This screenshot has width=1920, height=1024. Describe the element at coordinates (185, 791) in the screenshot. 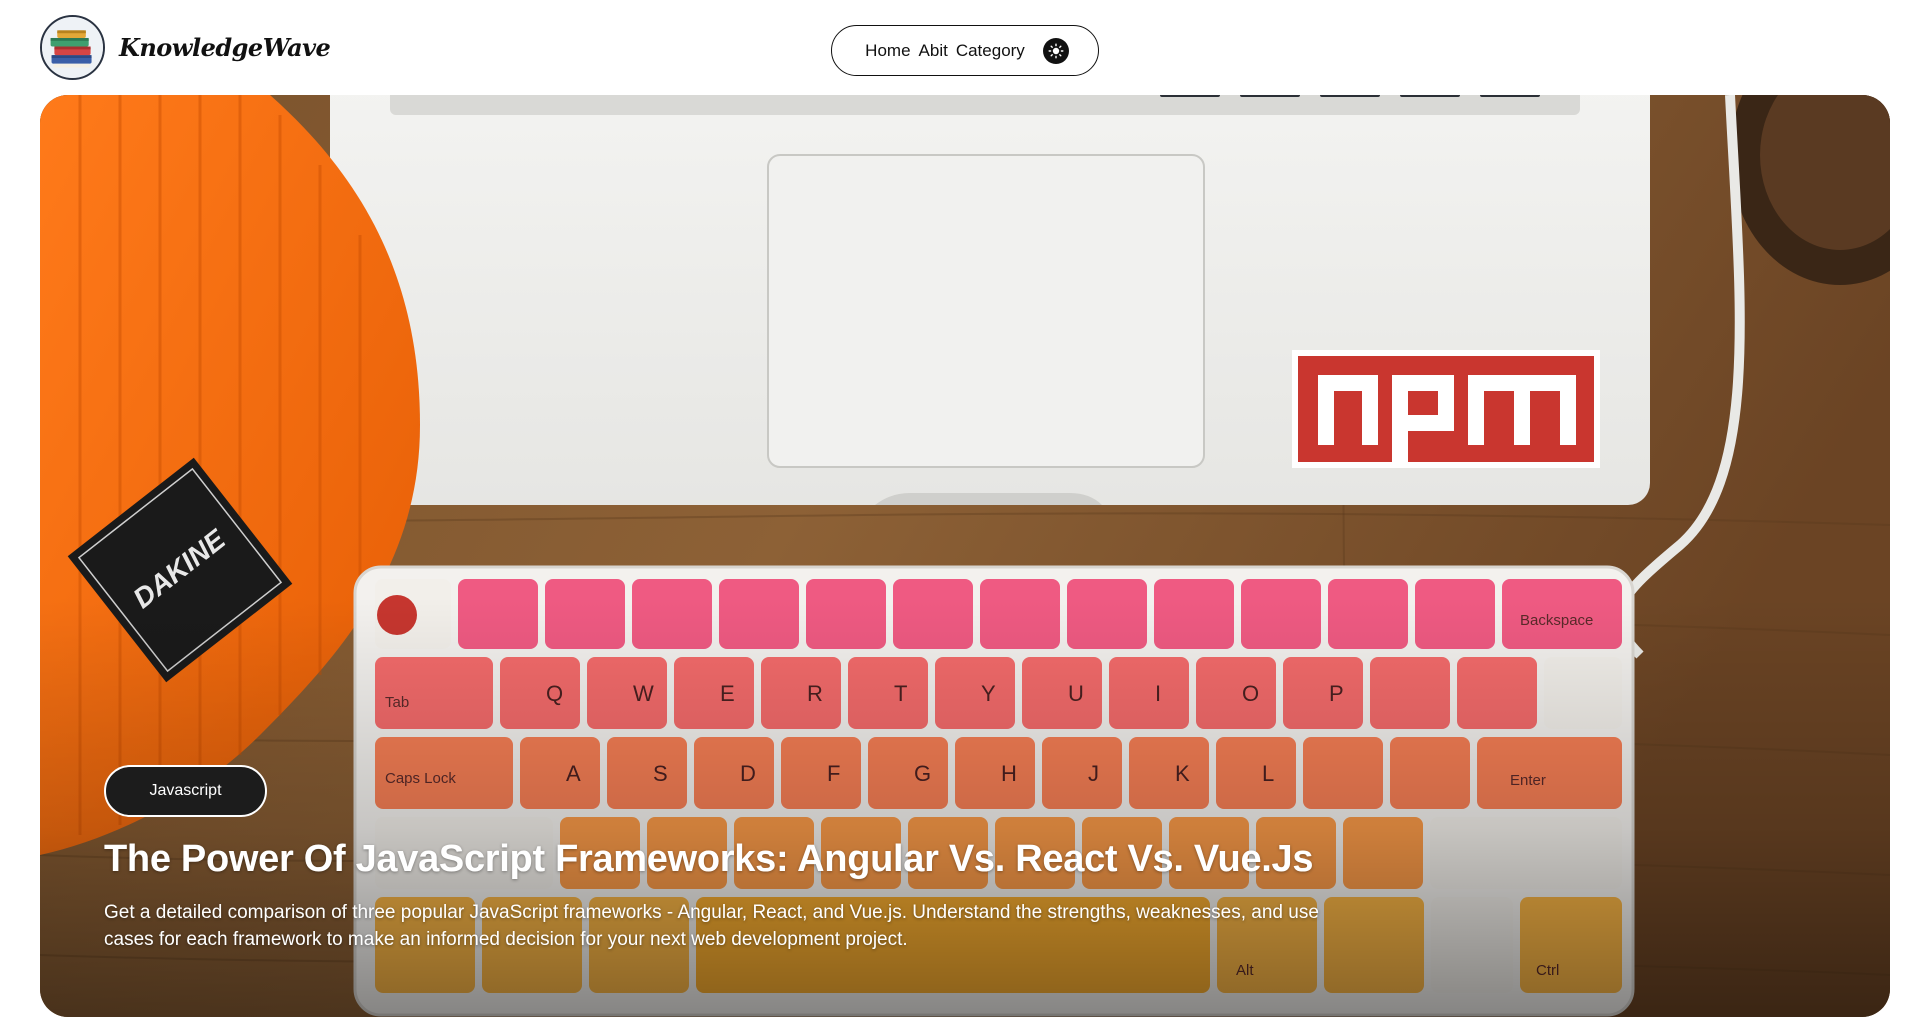

I see `category-tag-button: Javascript` at that location.